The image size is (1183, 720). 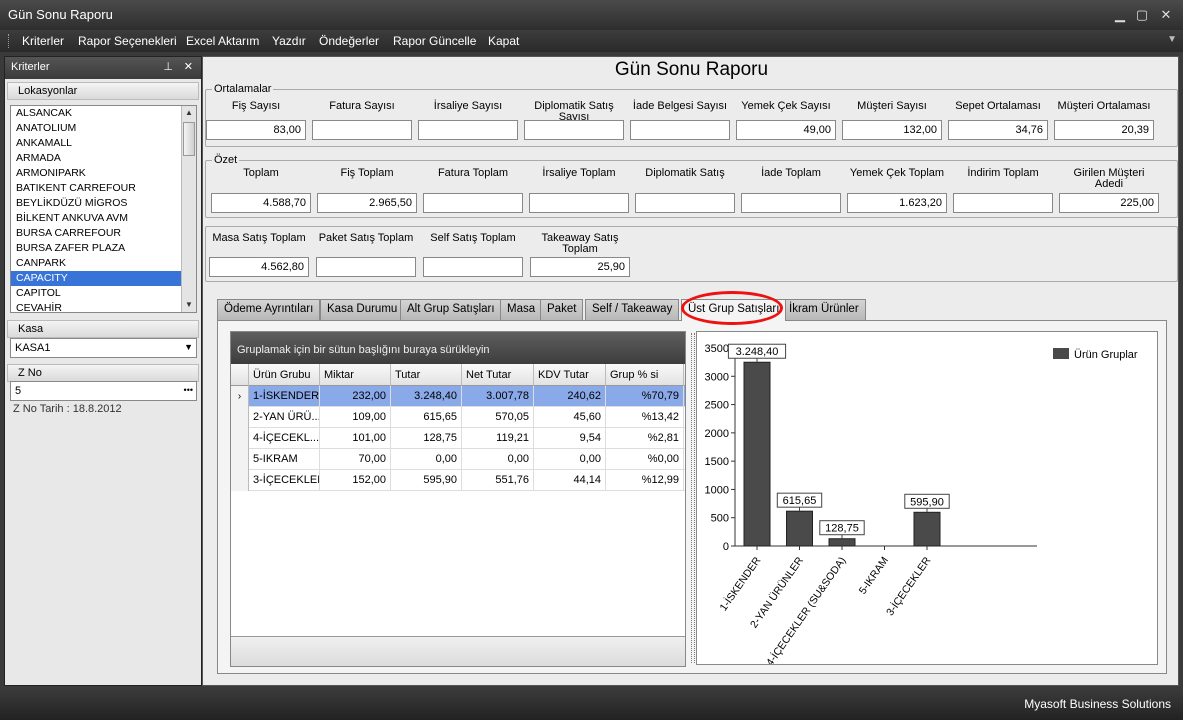 I want to click on pin-icon: ⊥, so click(x=168, y=66).